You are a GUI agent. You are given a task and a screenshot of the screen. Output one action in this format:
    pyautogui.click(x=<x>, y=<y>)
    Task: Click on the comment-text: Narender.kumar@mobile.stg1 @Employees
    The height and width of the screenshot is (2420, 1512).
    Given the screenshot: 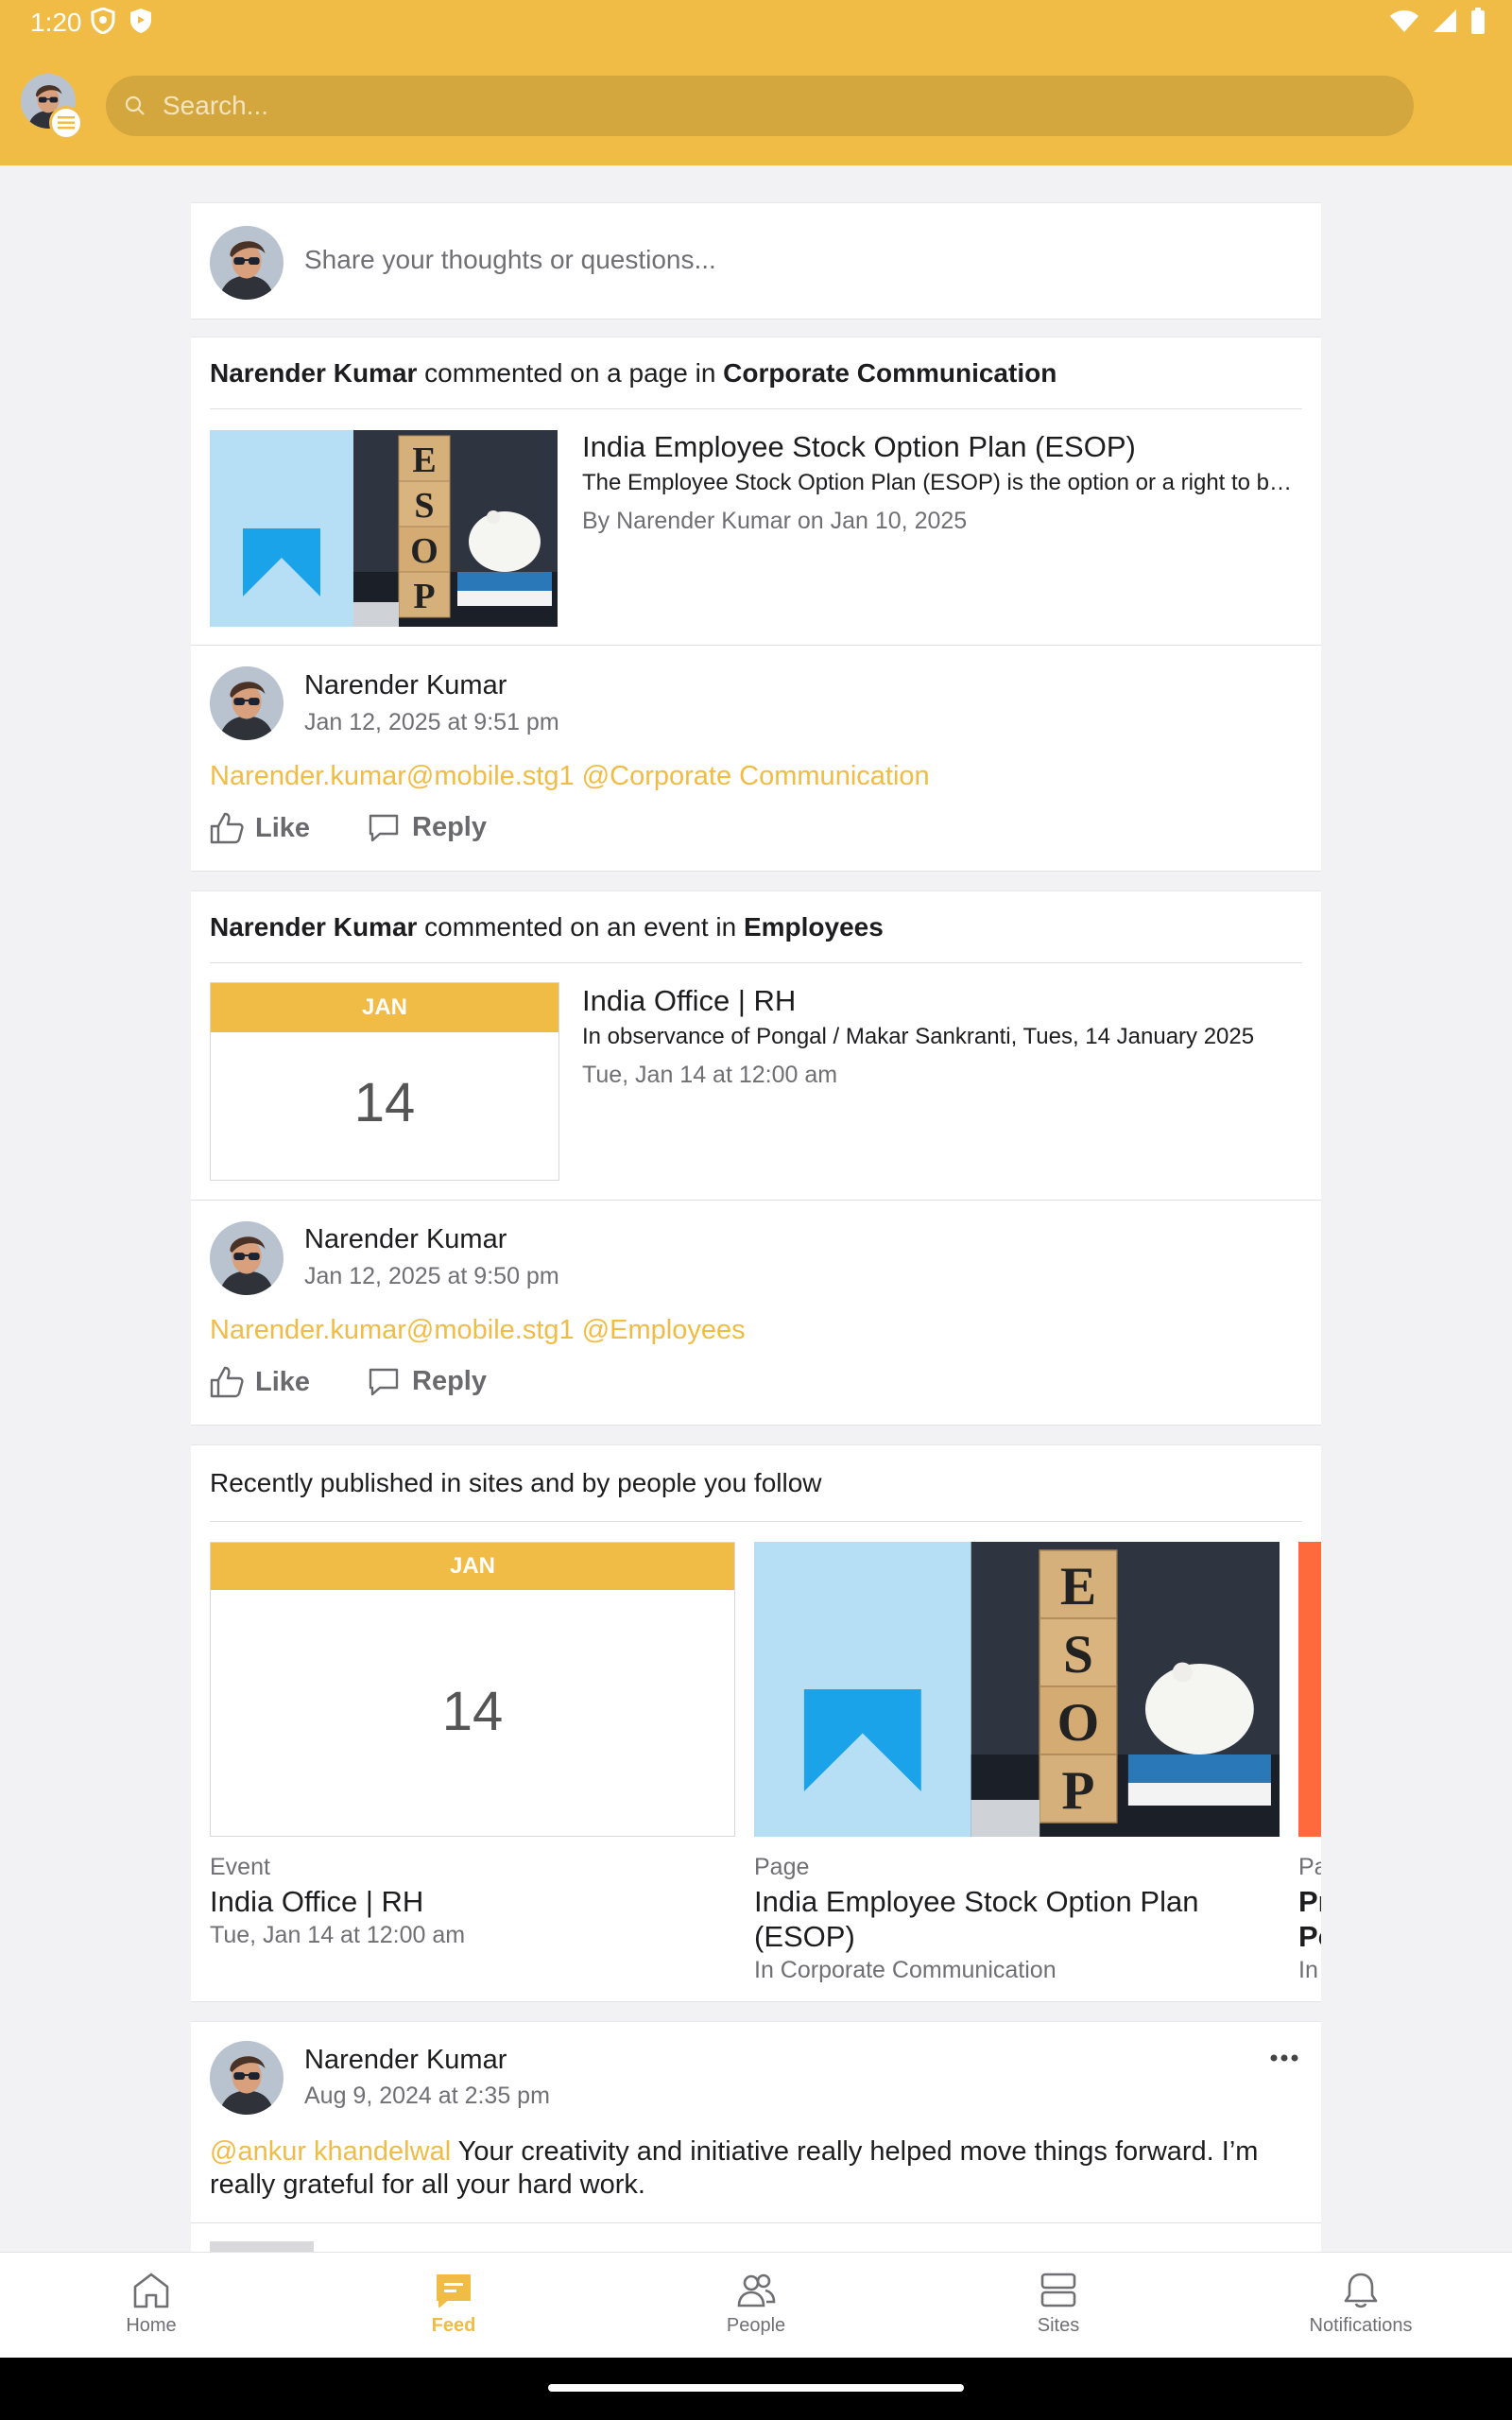 What is the action you would take?
    pyautogui.click(x=478, y=1331)
    